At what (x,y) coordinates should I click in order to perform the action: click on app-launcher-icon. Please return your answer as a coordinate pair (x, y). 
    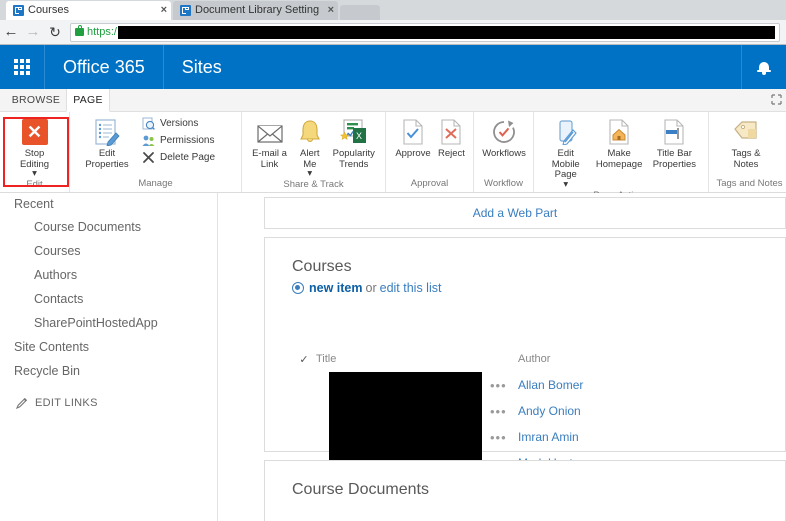
    Looking at the image, I should click on (22, 67).